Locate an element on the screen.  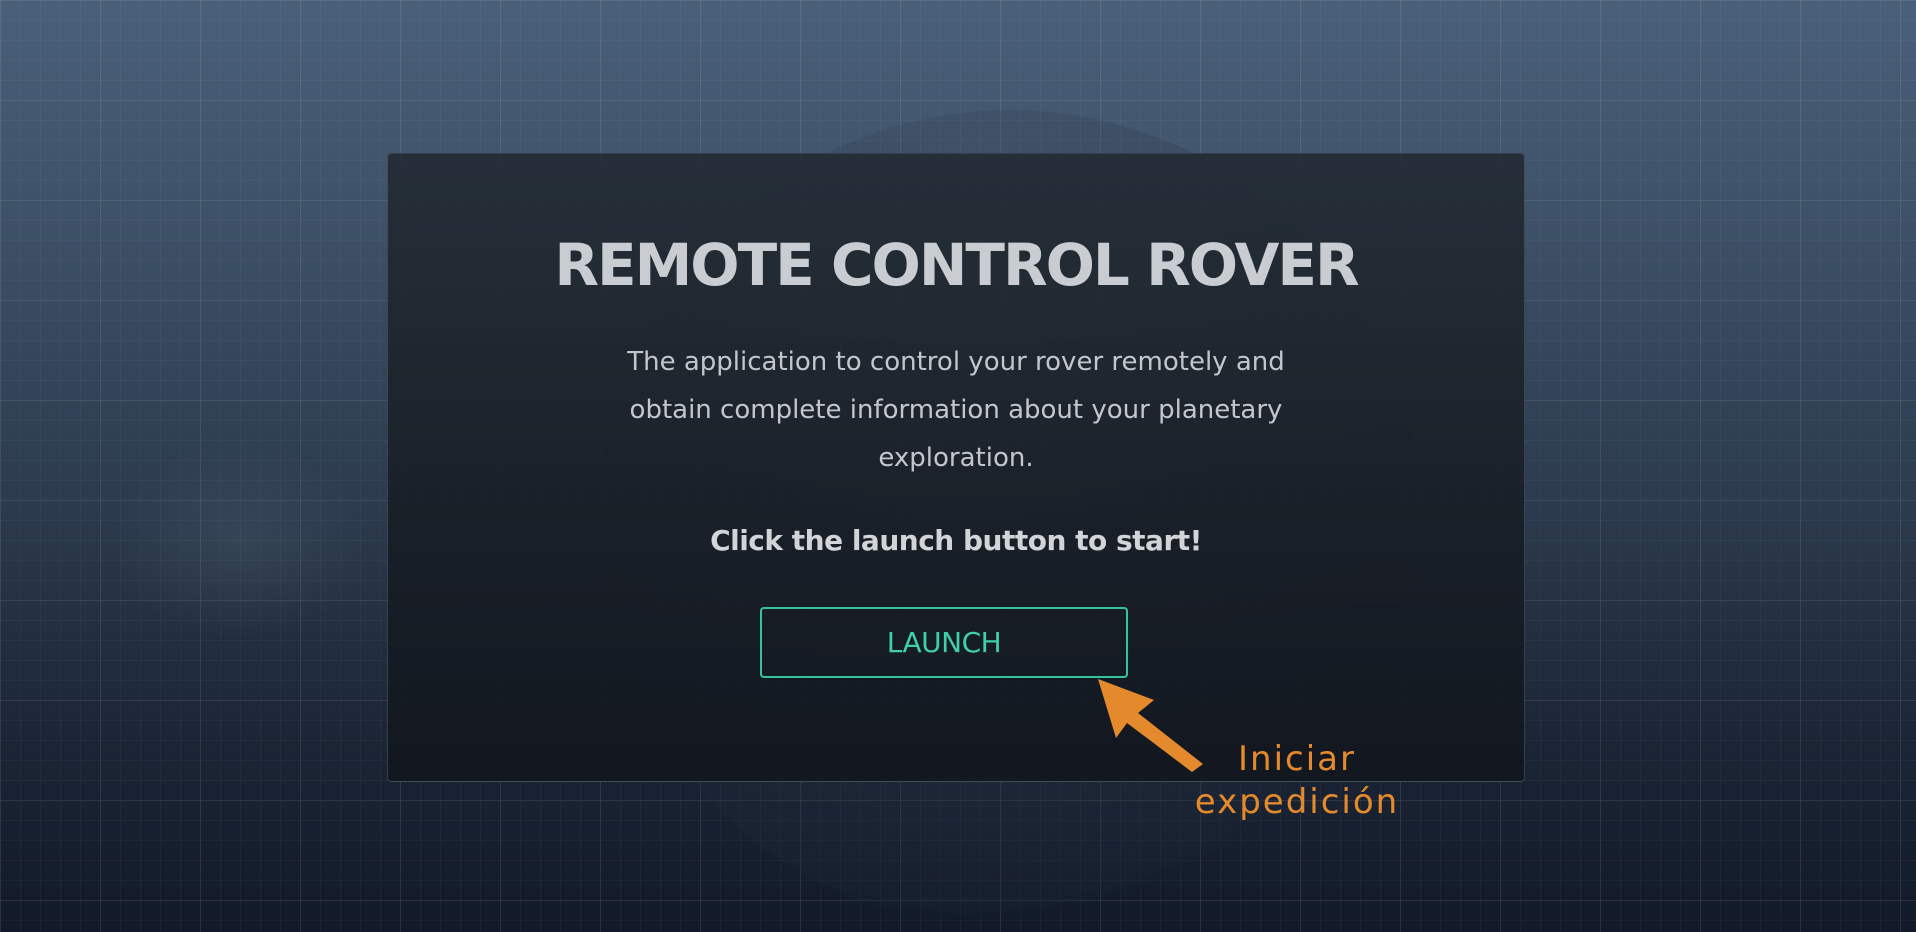
launch-instruction: Click the launch button to start! is located at coordinates (956, 540).